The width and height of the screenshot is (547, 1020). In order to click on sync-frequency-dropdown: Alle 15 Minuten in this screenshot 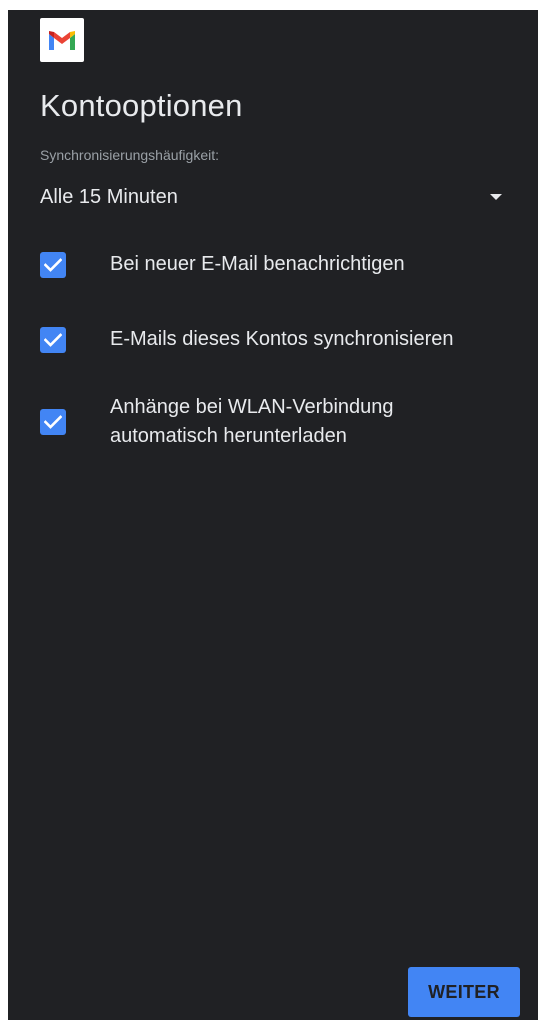, I will do `click(275, 197)`.